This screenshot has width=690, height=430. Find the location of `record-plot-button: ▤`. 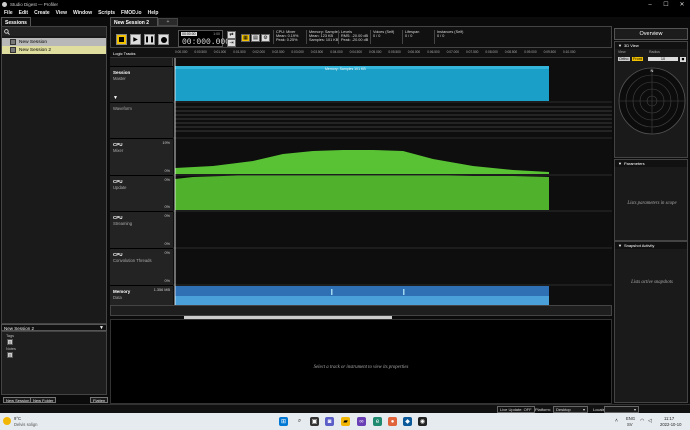

record-plot-button: ▤ is located at coordinates (255, 38).